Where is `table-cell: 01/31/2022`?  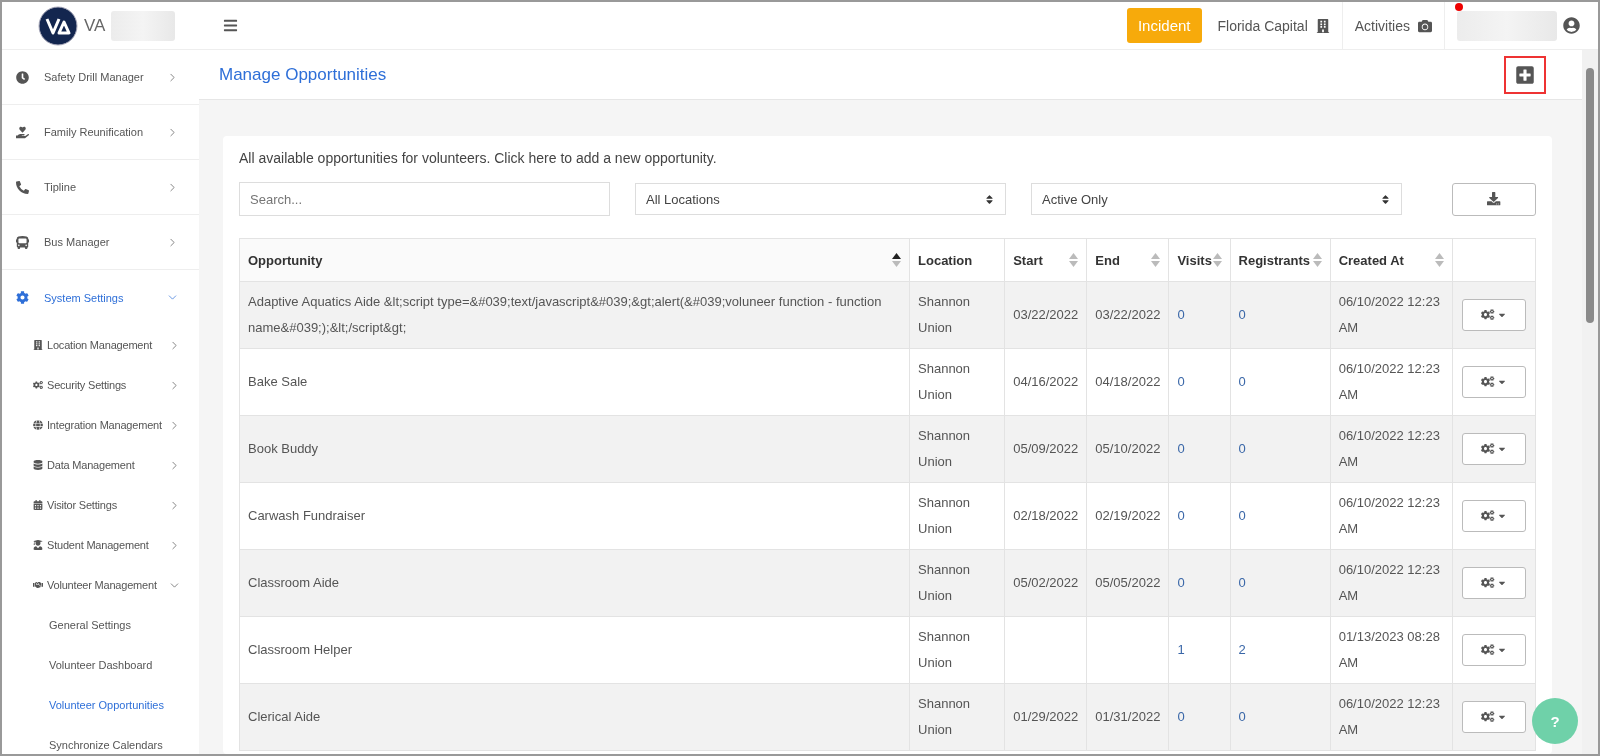
table-cell: 01/31/2022 is located at coordinates (1127, 717).